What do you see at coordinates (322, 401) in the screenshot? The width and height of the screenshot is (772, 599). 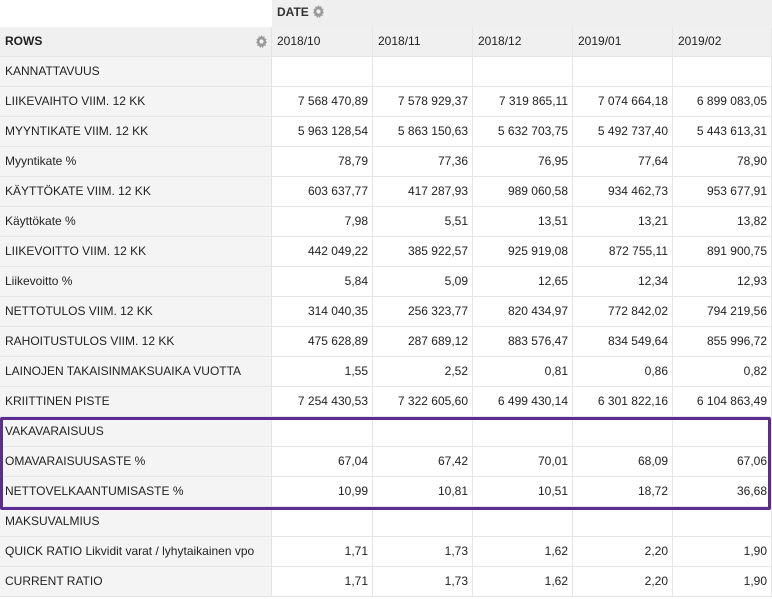 I see `table-cell: 7 254 430,53` at bounding box center [322, 401].